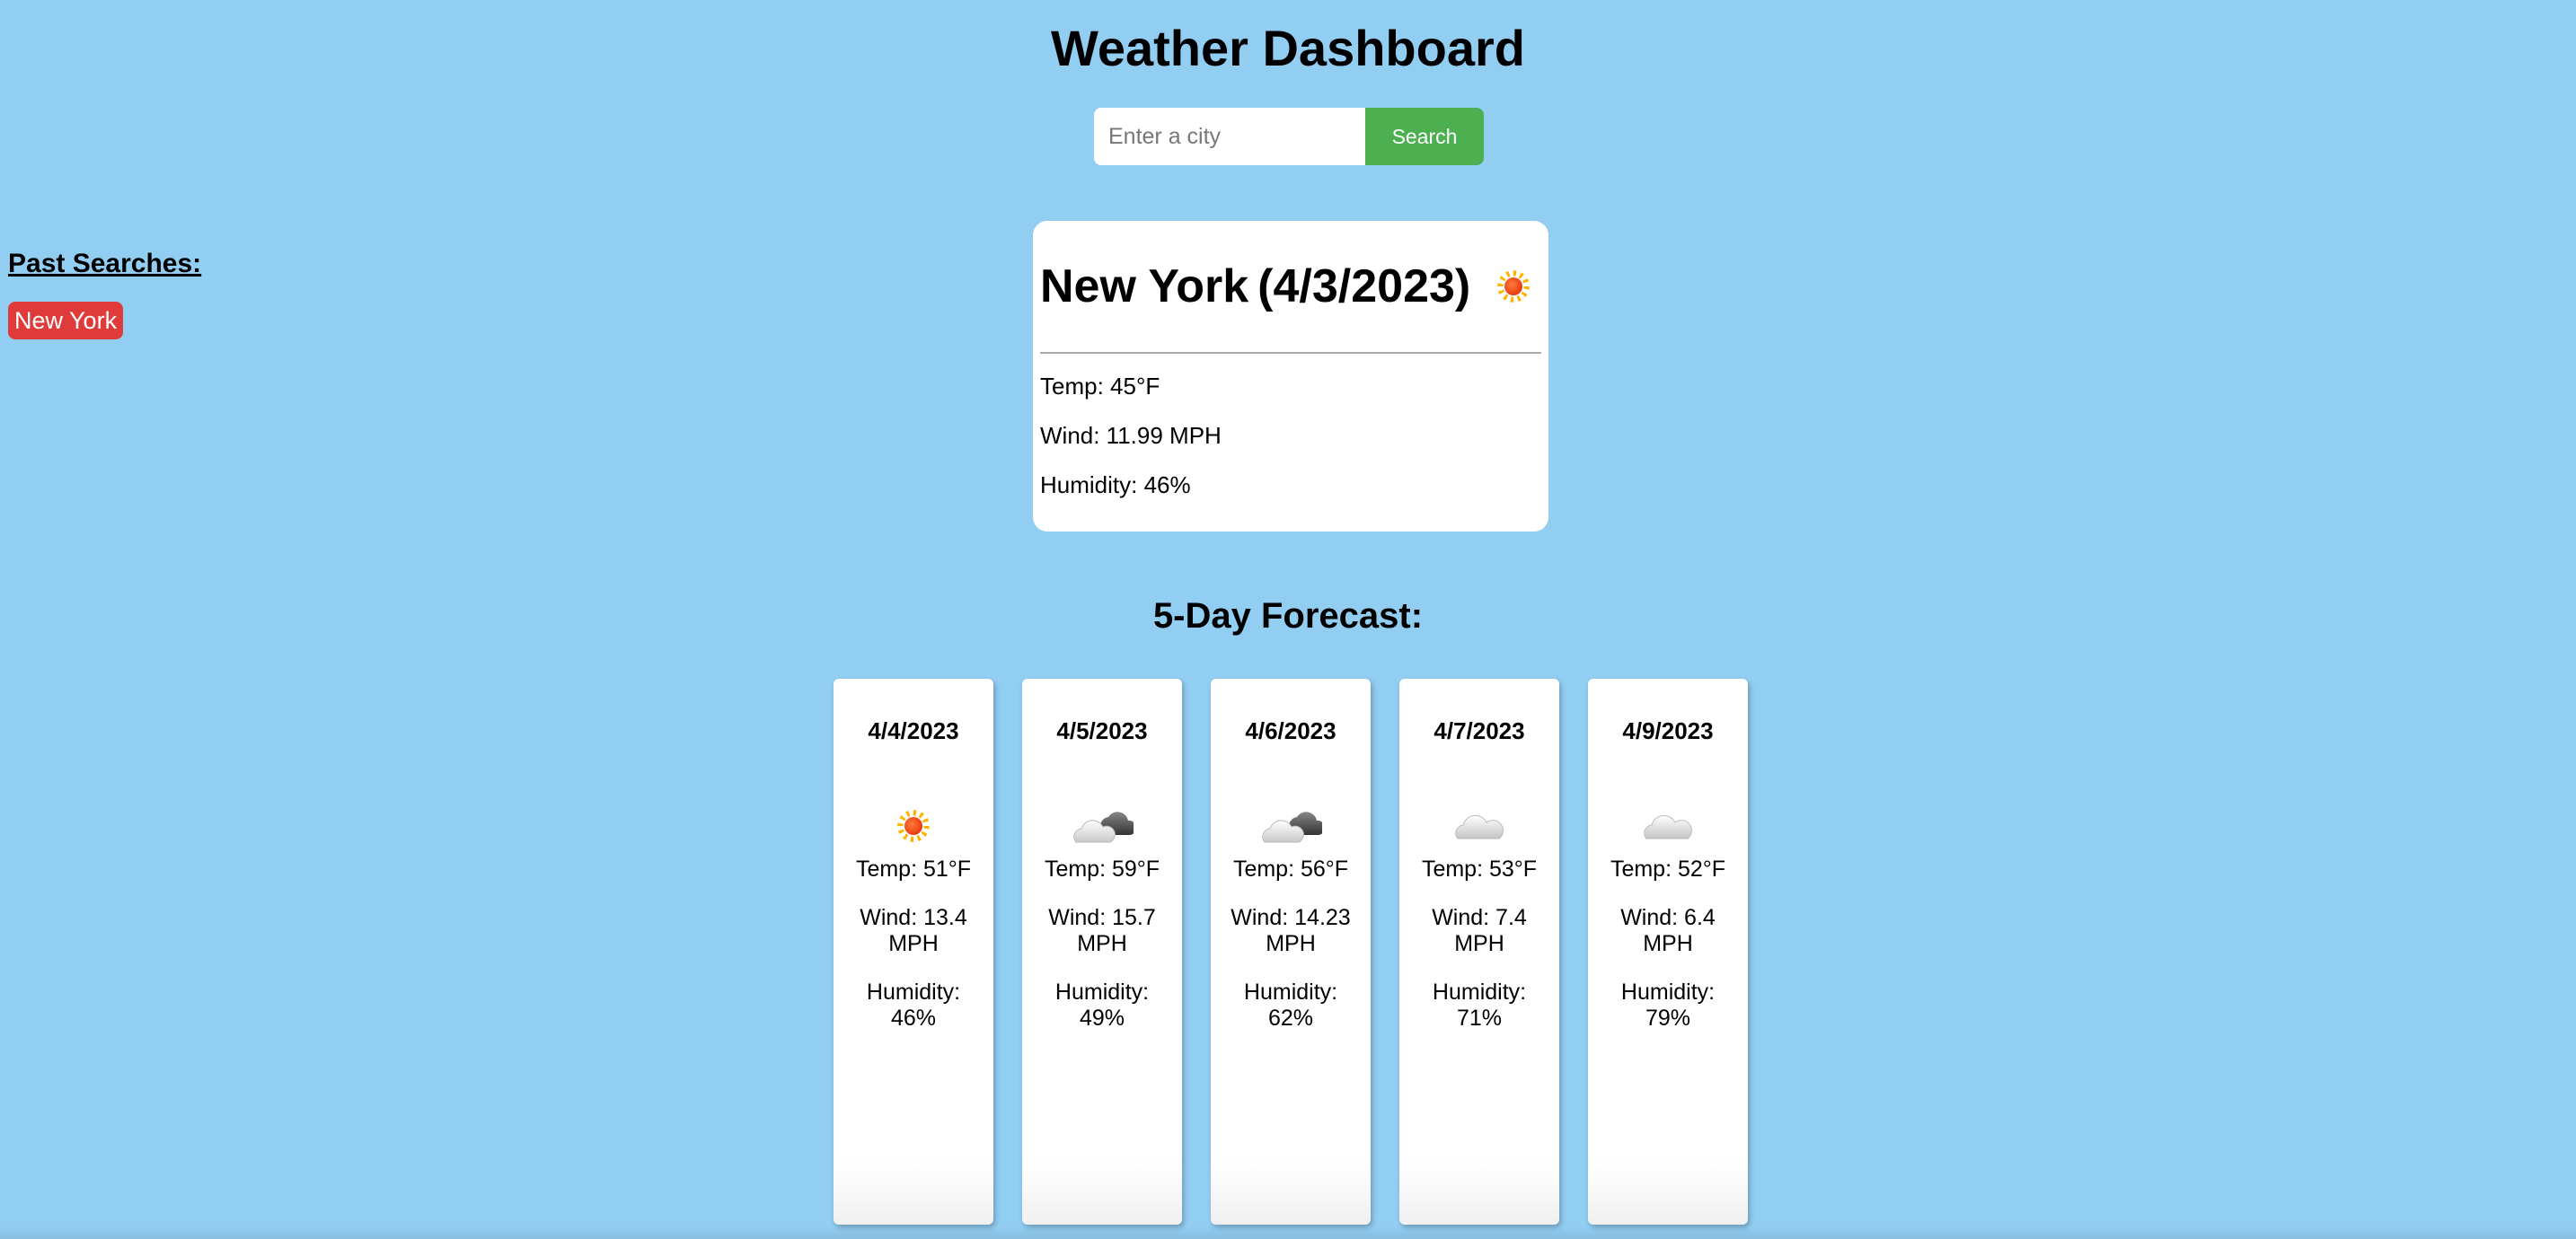 The height and width of the screenshot is (1239, 2576). I want to click on search-button: Search, so click(1424, 137).